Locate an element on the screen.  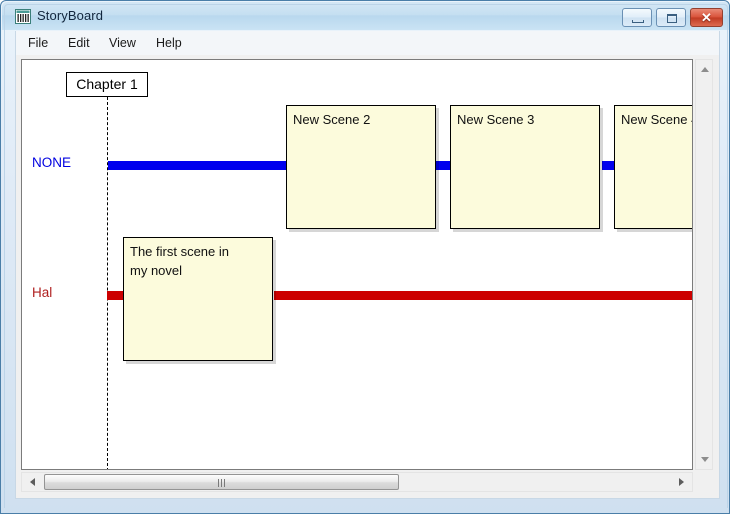
scroll-thumb-grip-icon is located at coordinates (221, 483).